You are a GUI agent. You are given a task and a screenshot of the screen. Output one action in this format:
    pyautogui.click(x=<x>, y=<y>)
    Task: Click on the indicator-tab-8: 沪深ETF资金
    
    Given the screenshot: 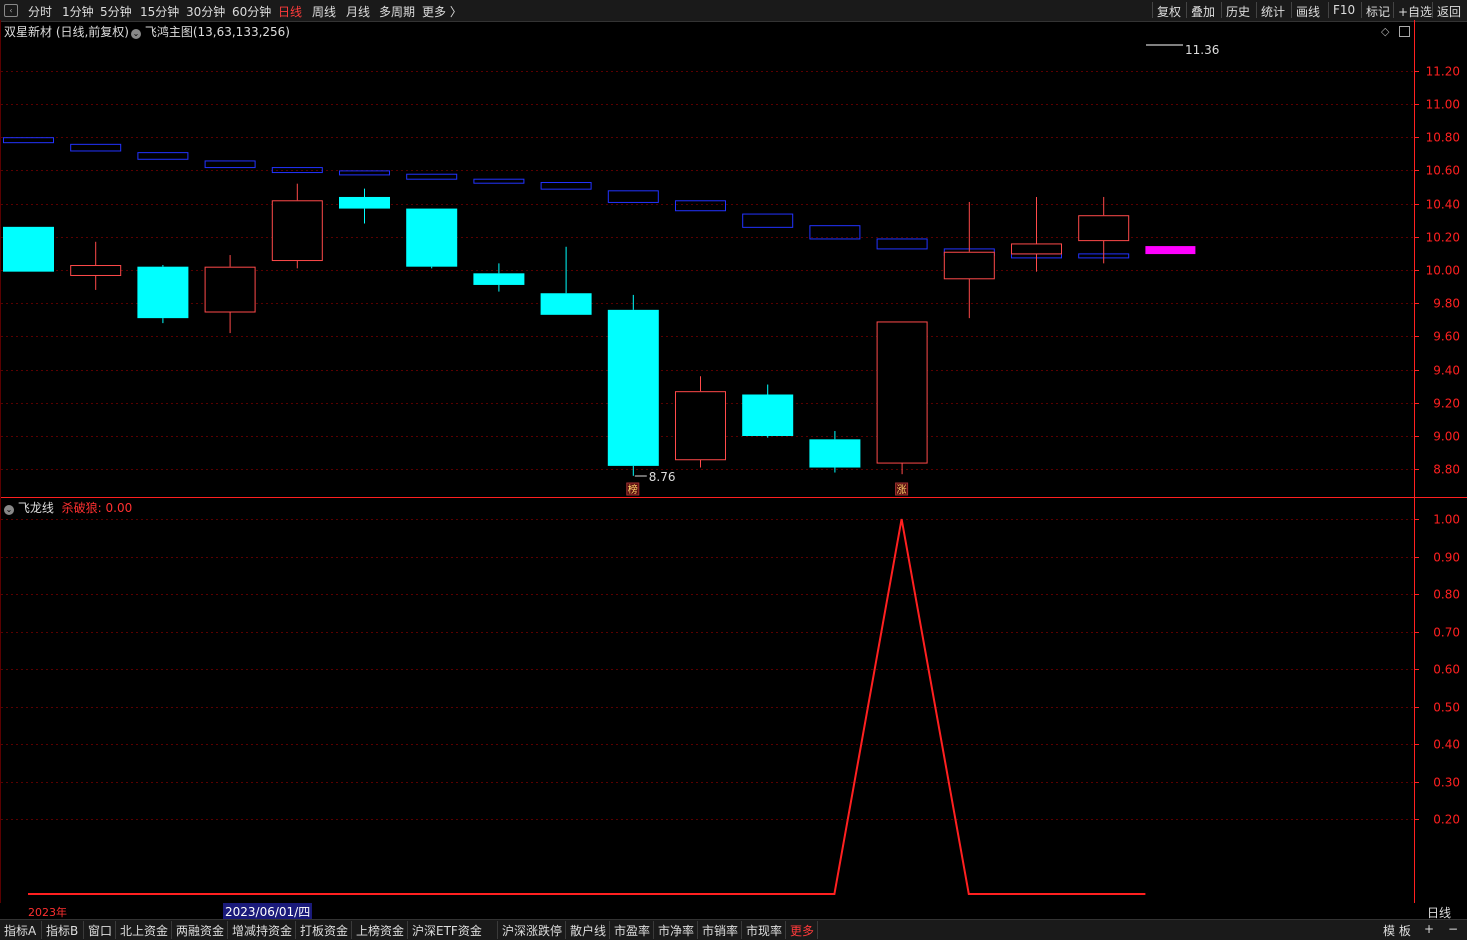 What is the action you would take?
    pyautogui.click(x=447, y=930)
    